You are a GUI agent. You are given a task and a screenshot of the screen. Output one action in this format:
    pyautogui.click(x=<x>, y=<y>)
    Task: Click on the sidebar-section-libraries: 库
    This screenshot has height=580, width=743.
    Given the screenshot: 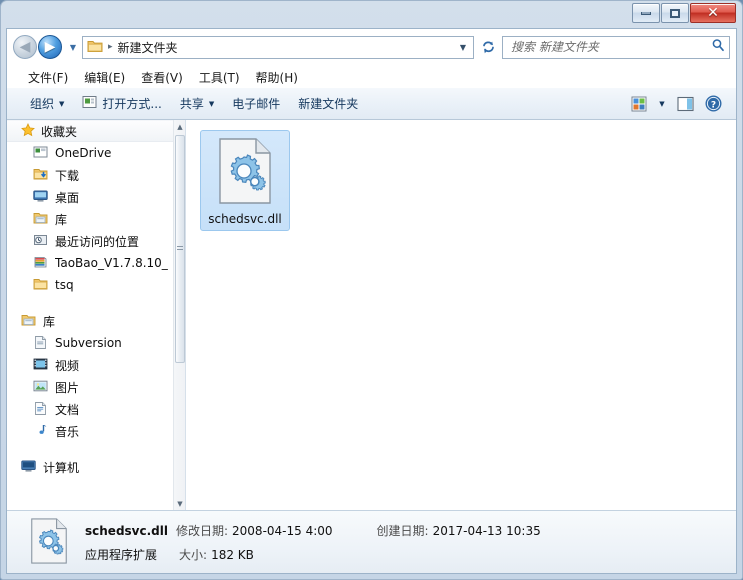 What is the action you would take?
    pyautogui.click(x=90, y=321)
    